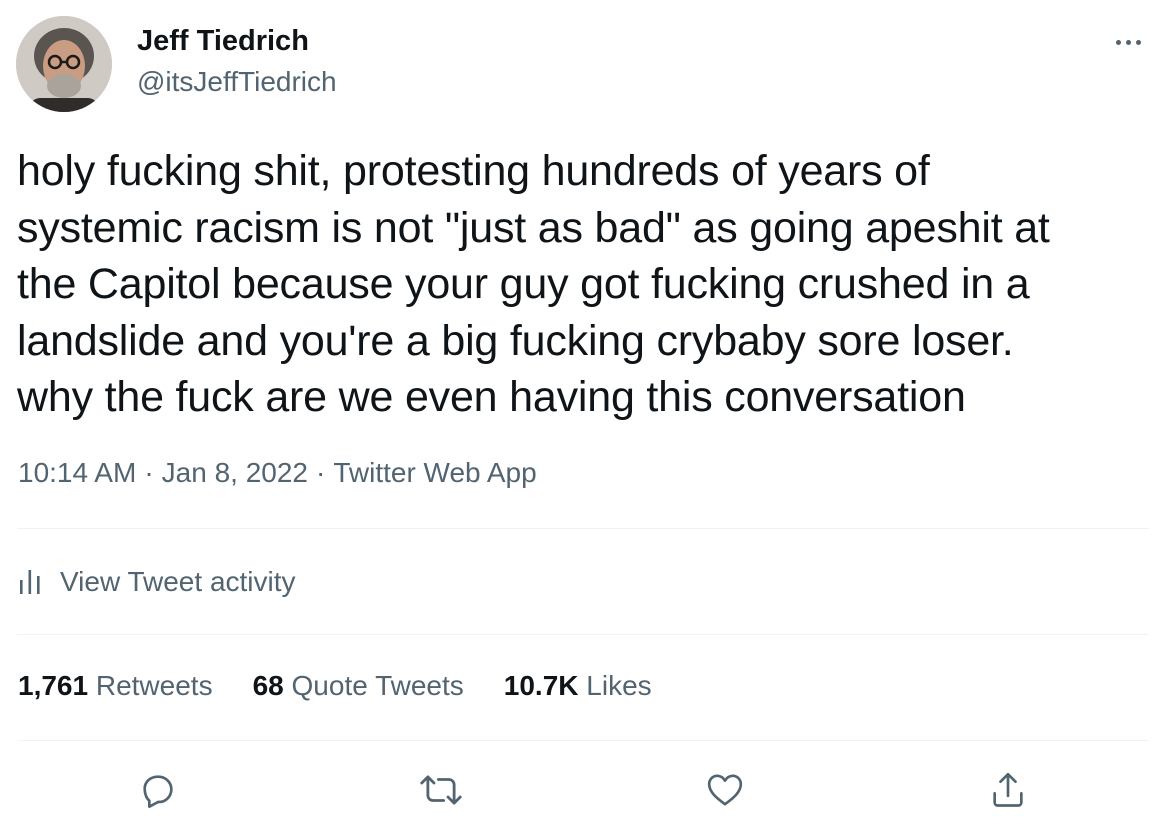  What do you see at coordinates (178, 581) in the screenshot?
I see `view-tweet-activity-label: View Tweet activity` at bounding box center [178, 581].